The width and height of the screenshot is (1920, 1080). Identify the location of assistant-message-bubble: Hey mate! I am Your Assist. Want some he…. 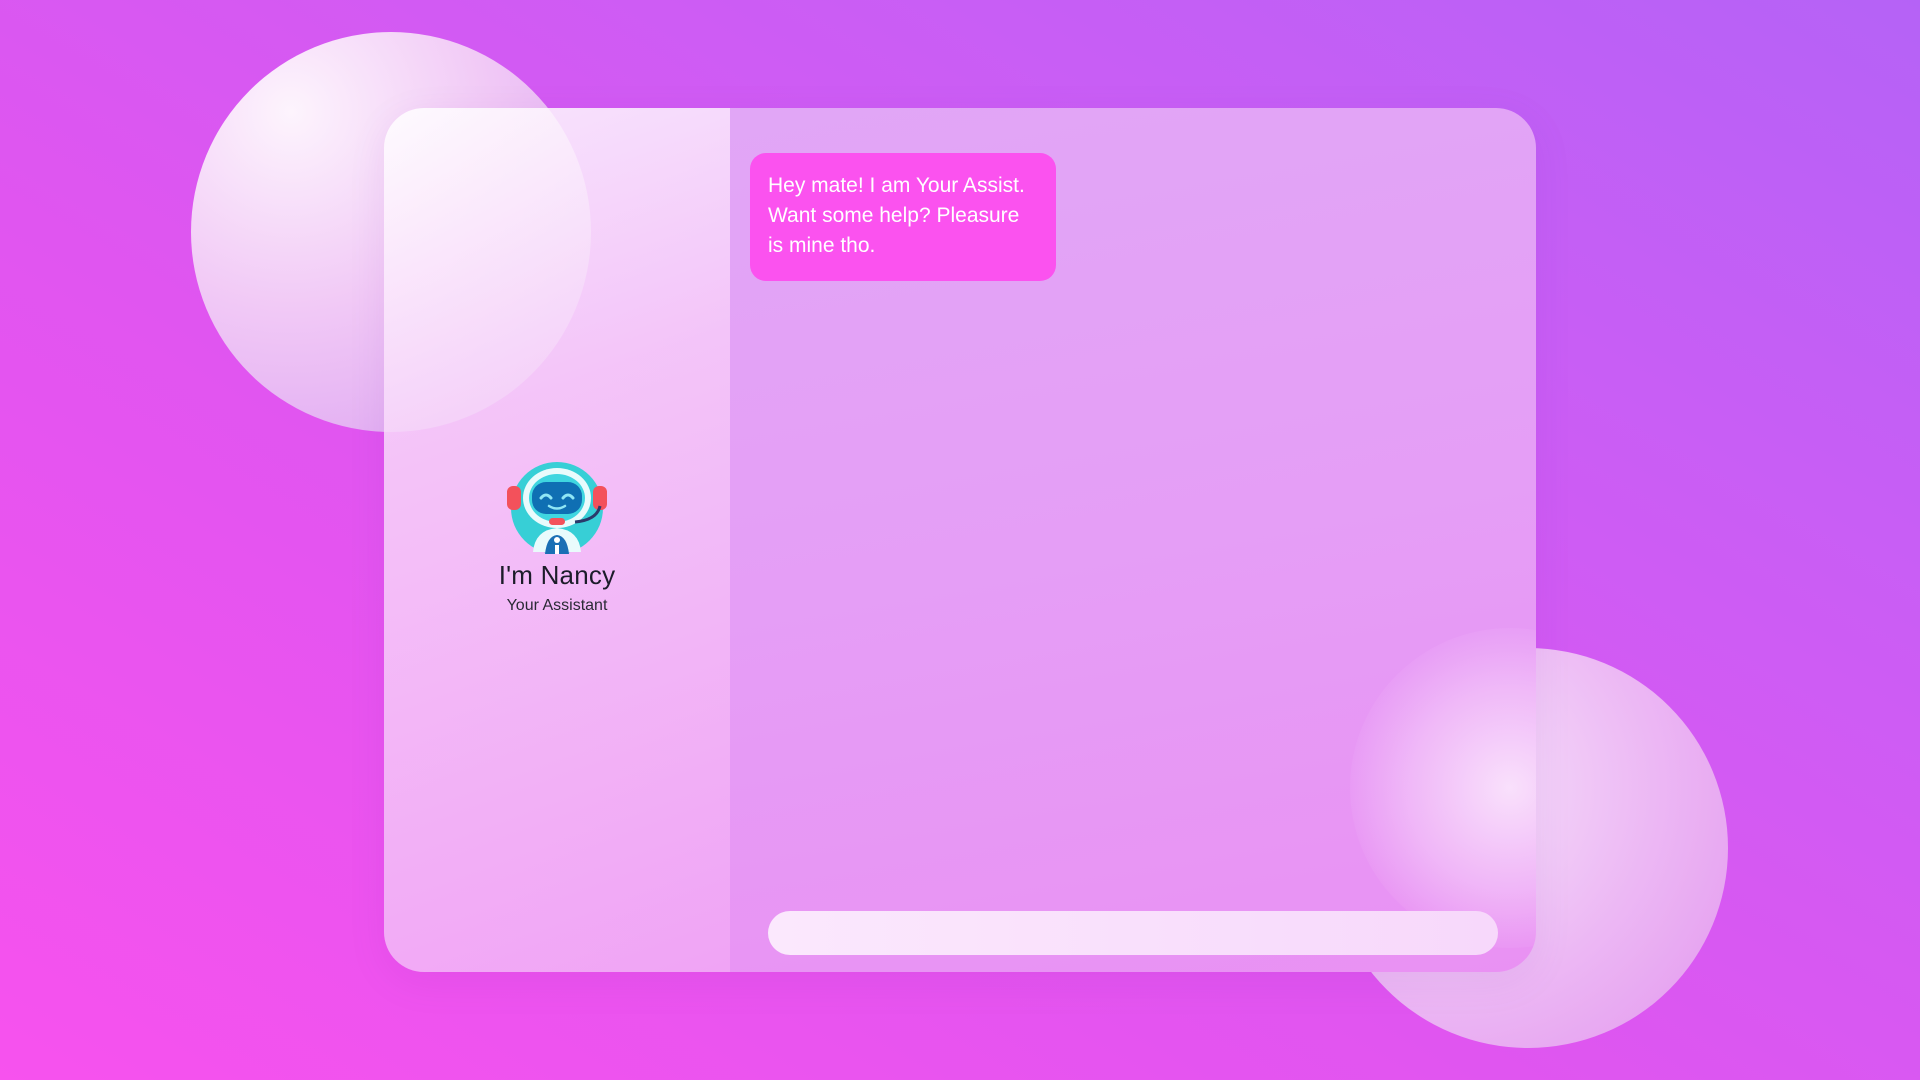
(903, 217).